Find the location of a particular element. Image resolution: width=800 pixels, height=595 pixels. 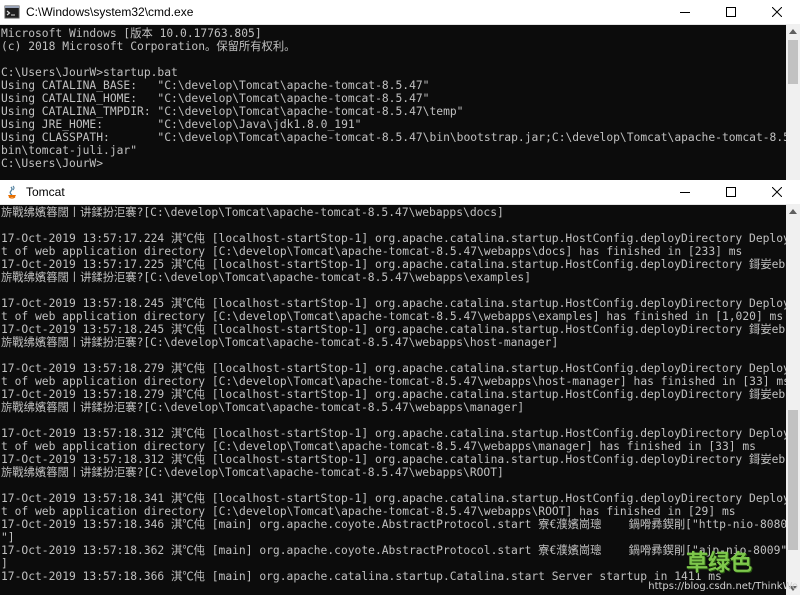

cmd-window-controls is located at coordinates (731, 12).